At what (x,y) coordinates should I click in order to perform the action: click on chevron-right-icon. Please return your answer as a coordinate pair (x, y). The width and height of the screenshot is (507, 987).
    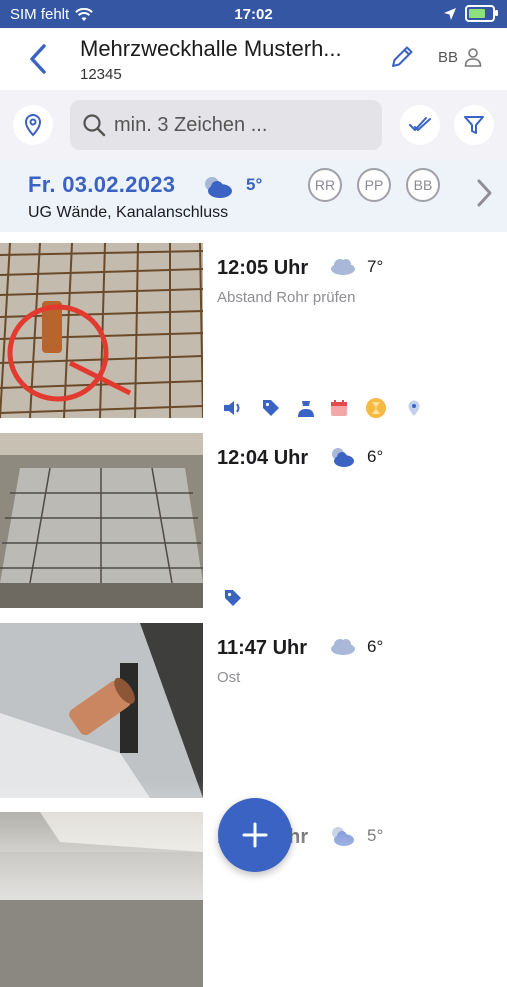
    Looking at the image, I should click on (484, 193).